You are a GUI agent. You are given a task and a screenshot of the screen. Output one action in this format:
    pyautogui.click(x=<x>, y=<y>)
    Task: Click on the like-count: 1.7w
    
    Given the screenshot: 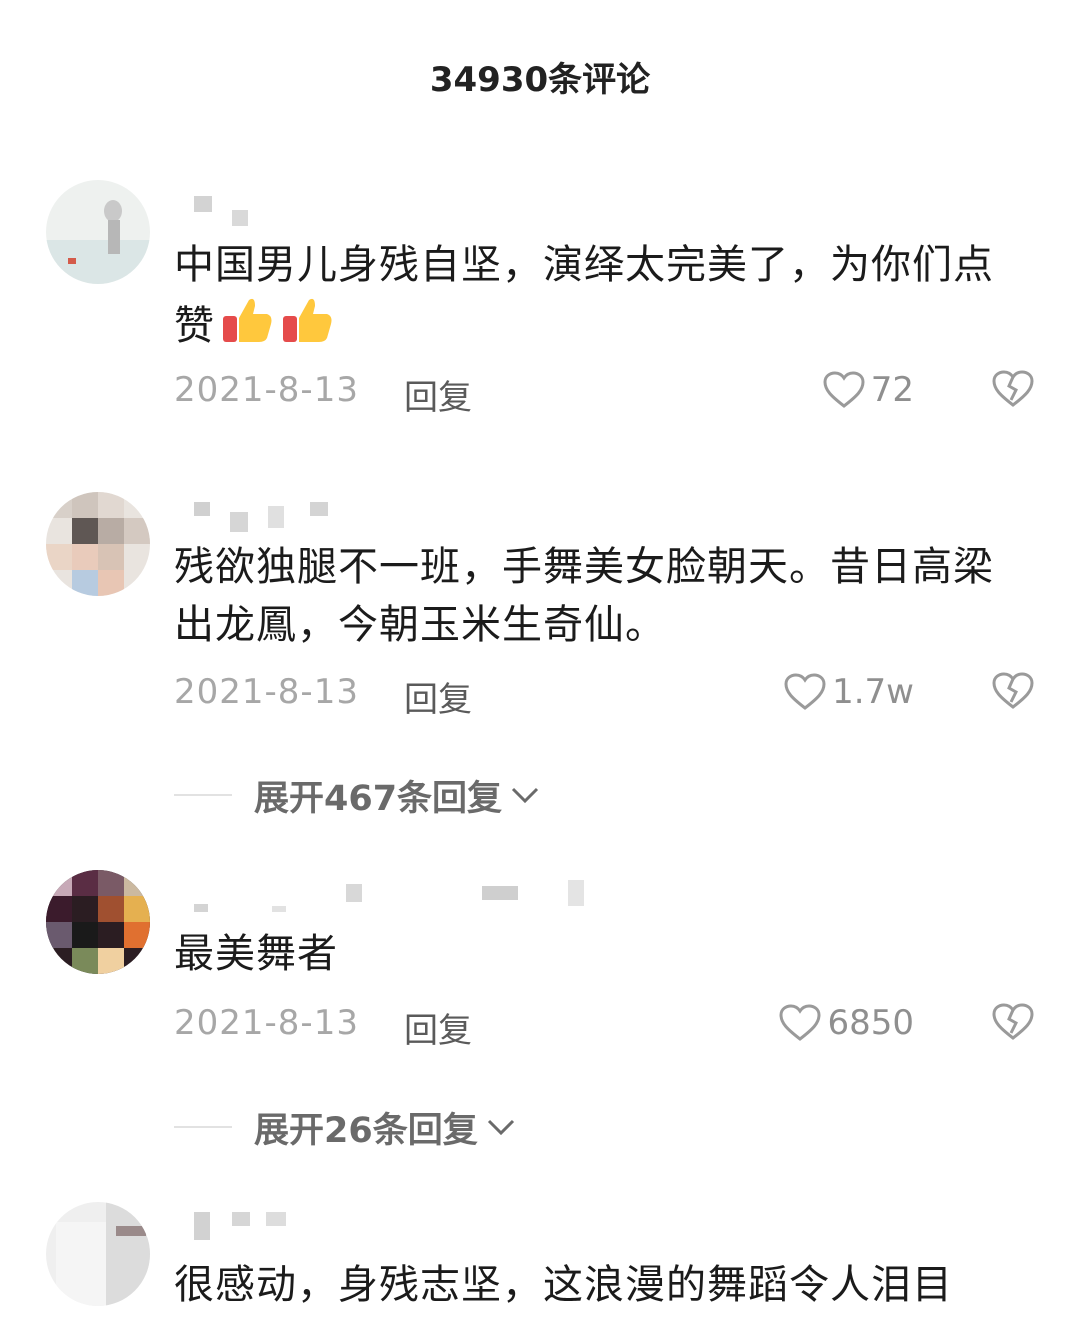 What is the action you would take?
    pyautogui.click(x=873, y=692)
    